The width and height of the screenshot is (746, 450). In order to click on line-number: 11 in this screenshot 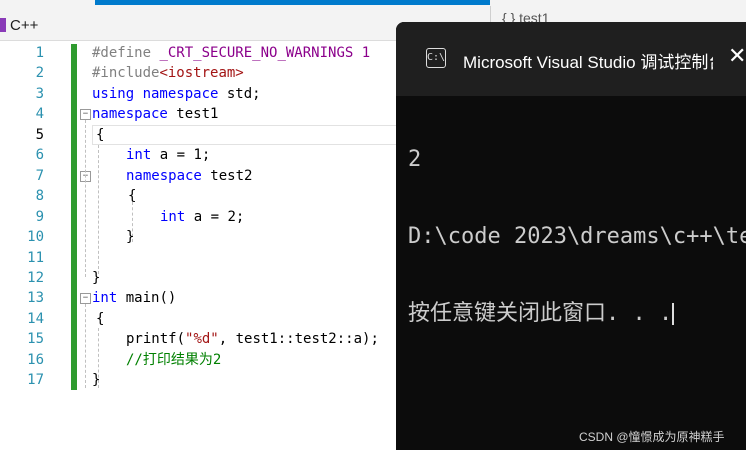, I will do `click(35, 258)`.